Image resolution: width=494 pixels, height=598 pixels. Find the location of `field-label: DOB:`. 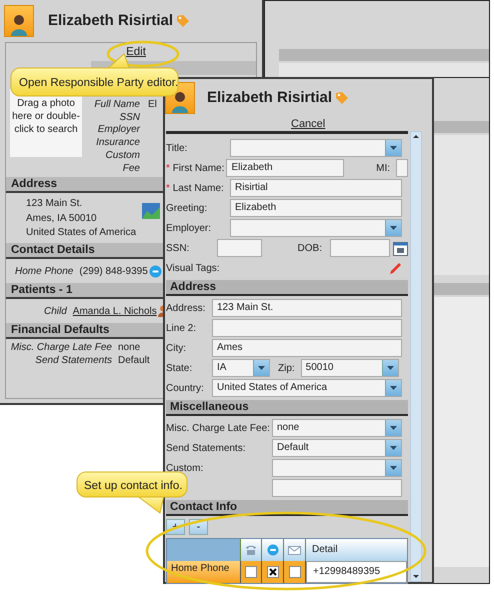

field-label: DOB: is located at coordinates (310, 249).